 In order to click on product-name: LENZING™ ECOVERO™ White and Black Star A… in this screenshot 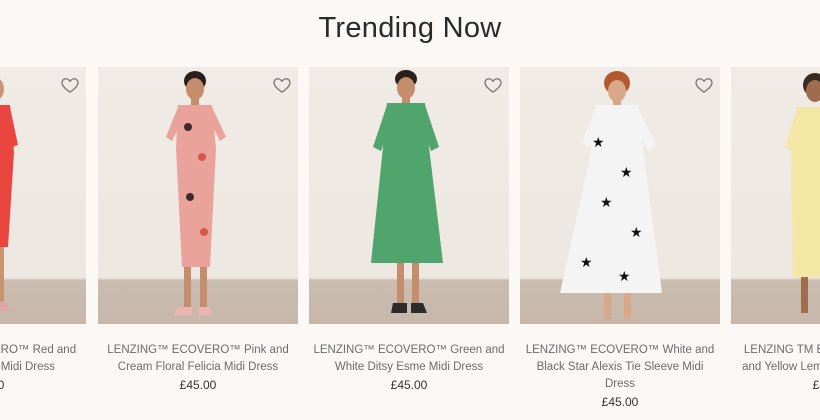, I will do `click(620, 367)`.